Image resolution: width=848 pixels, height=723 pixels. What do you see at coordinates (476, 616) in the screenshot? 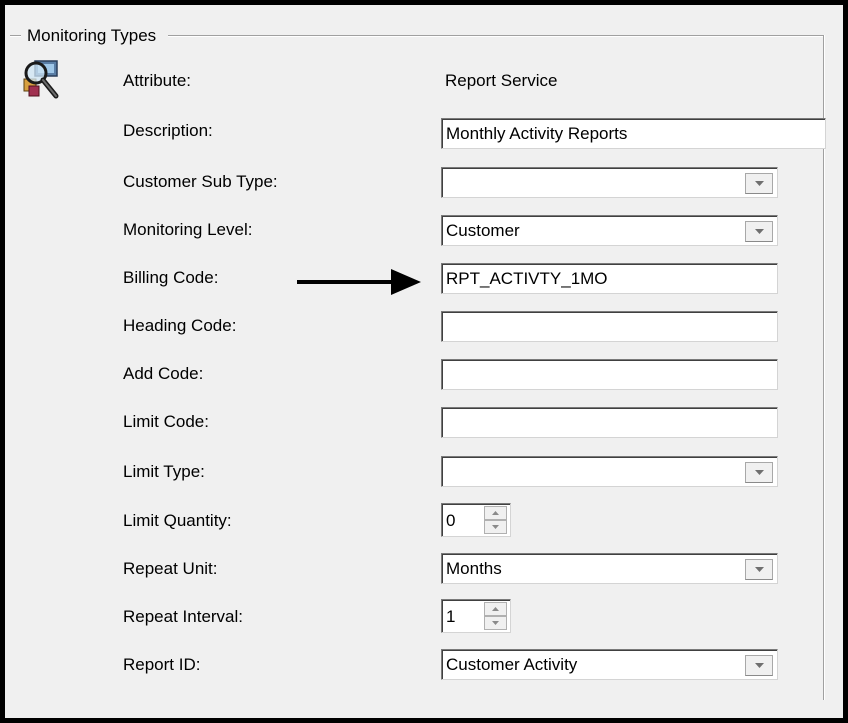
I see `repeat-interval-spinner: 1` at bounding box center [476, 616].